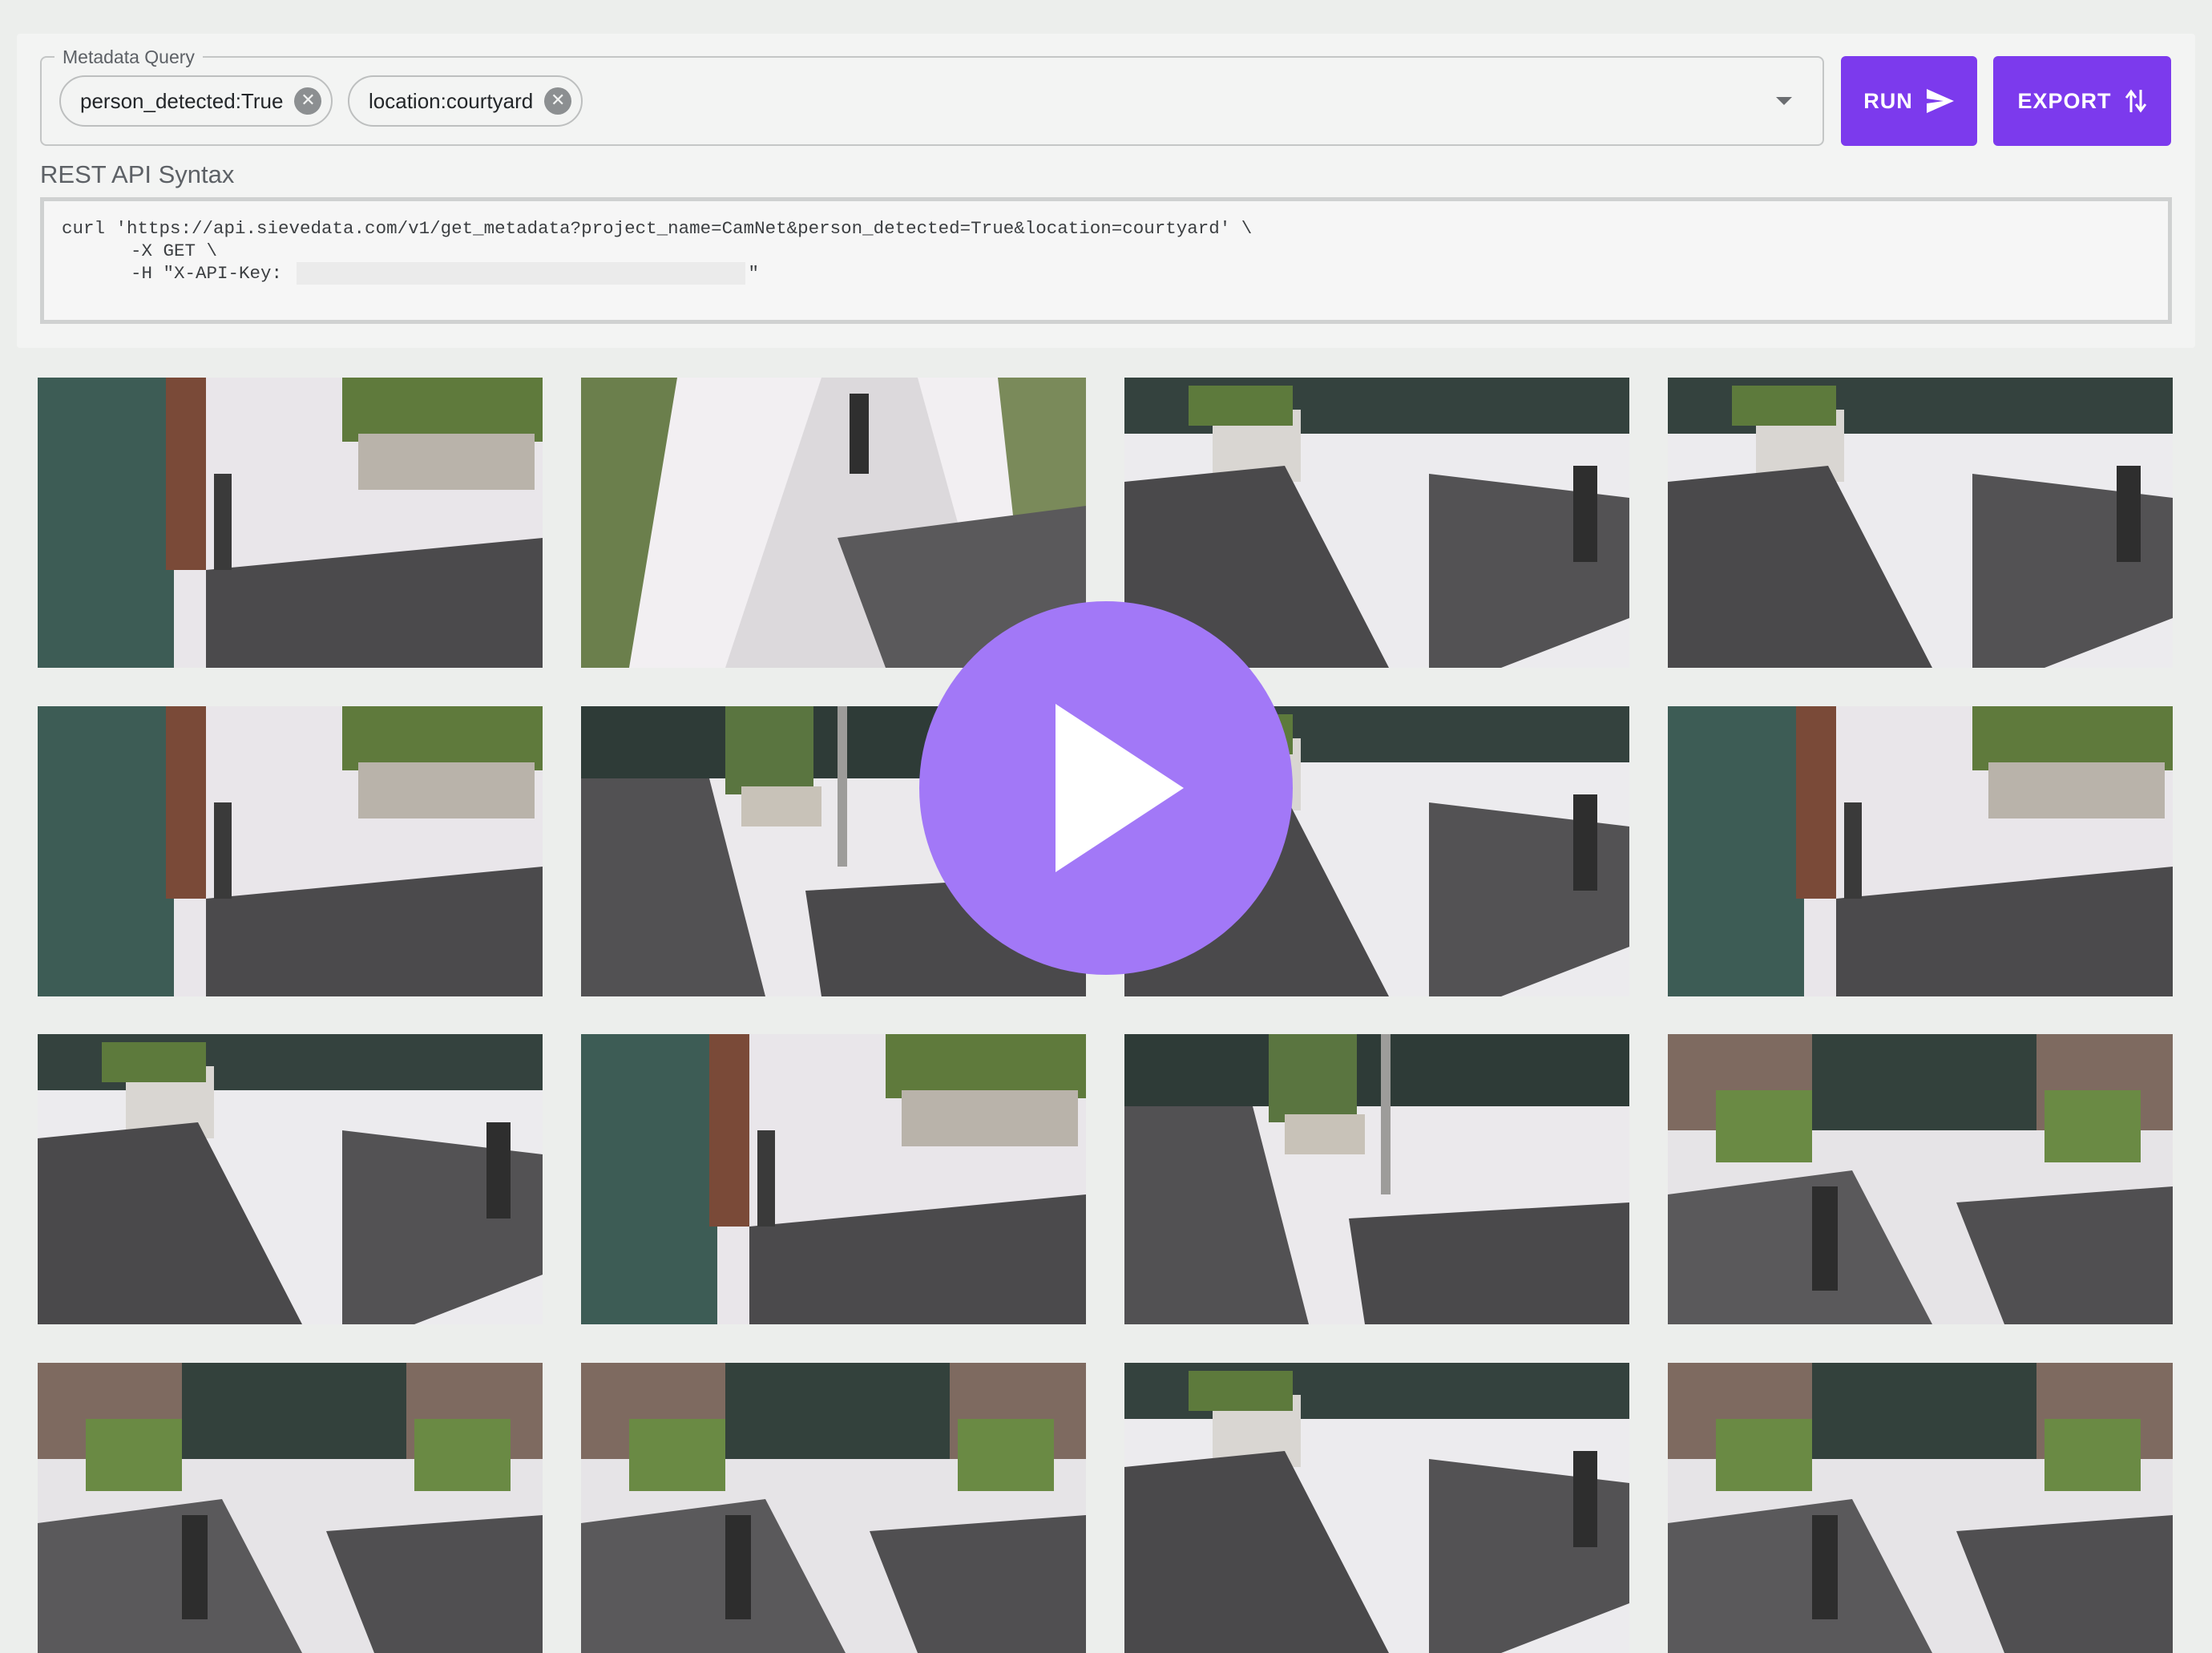  I want to click on metadata-query-label: Metadata Query, so click(128, 56).